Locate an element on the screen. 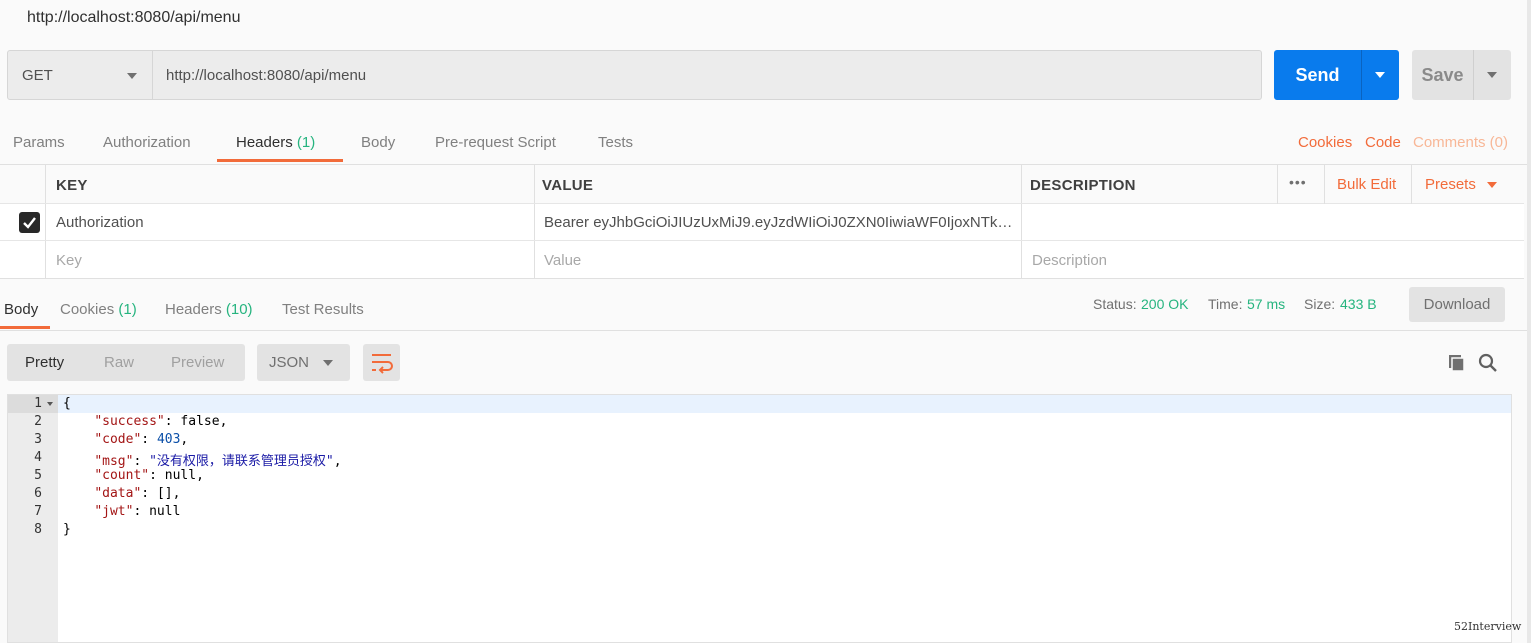 This screenshot has height=643, width=1531. resp-tab-body: Body is located at coordinates (21, 309).